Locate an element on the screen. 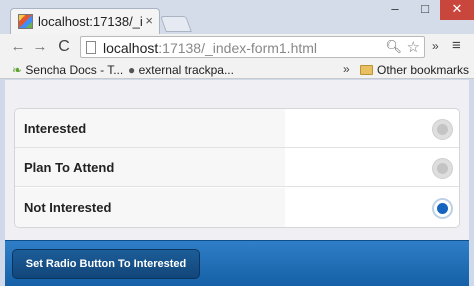  url-text: localhost:17138/_index-form1.html is located at coordinates (210, 48).